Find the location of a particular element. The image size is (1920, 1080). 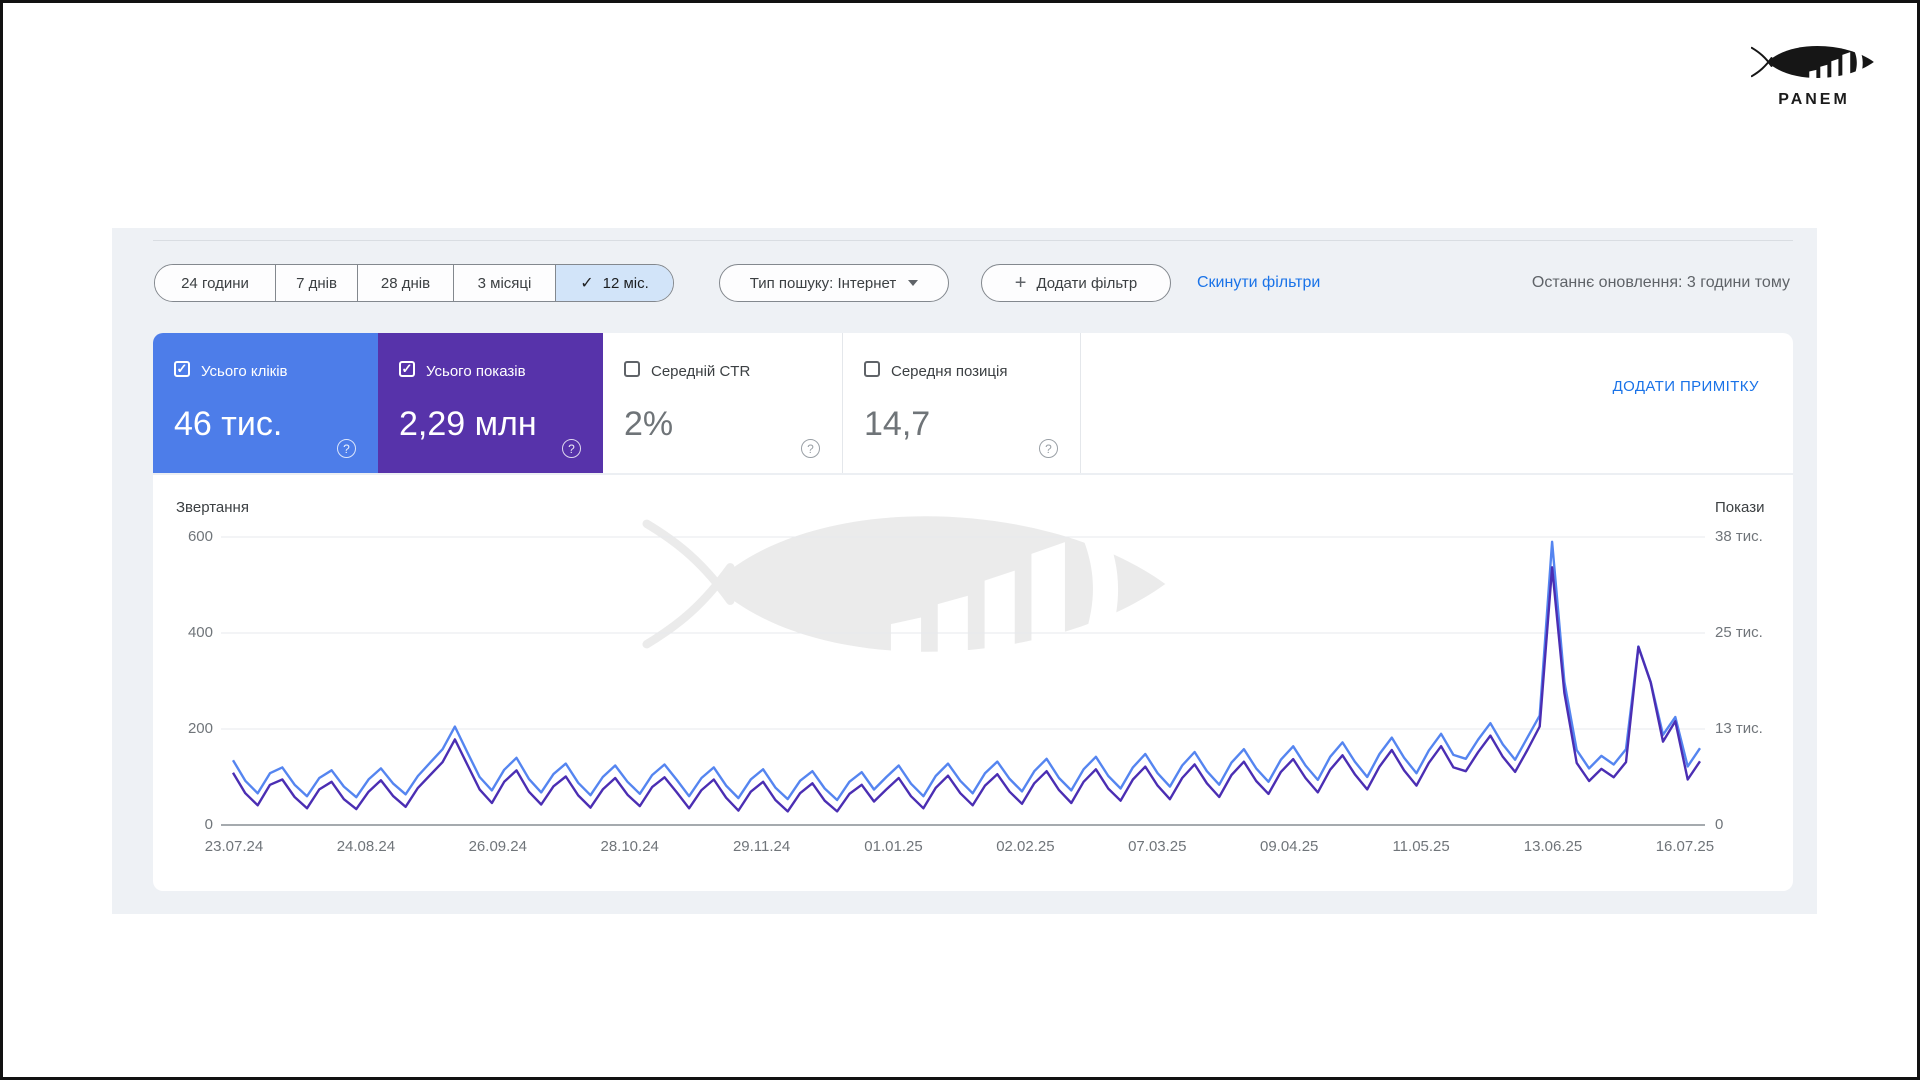

right-axis-tick: 38 тис. is located at coordinates (1739, 536).